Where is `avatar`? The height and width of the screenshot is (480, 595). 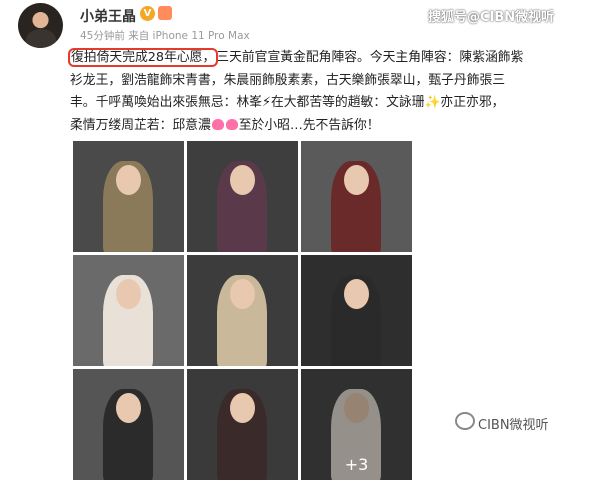
avatar is located at coordinates (40, 25).